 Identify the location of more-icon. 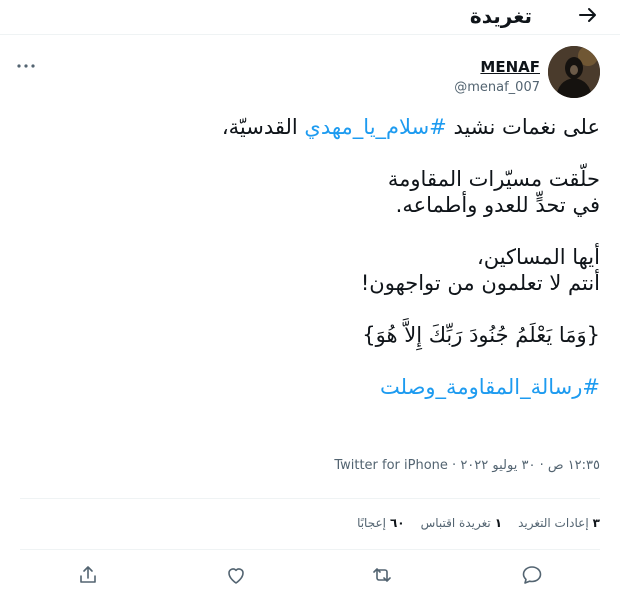
(26, 66).